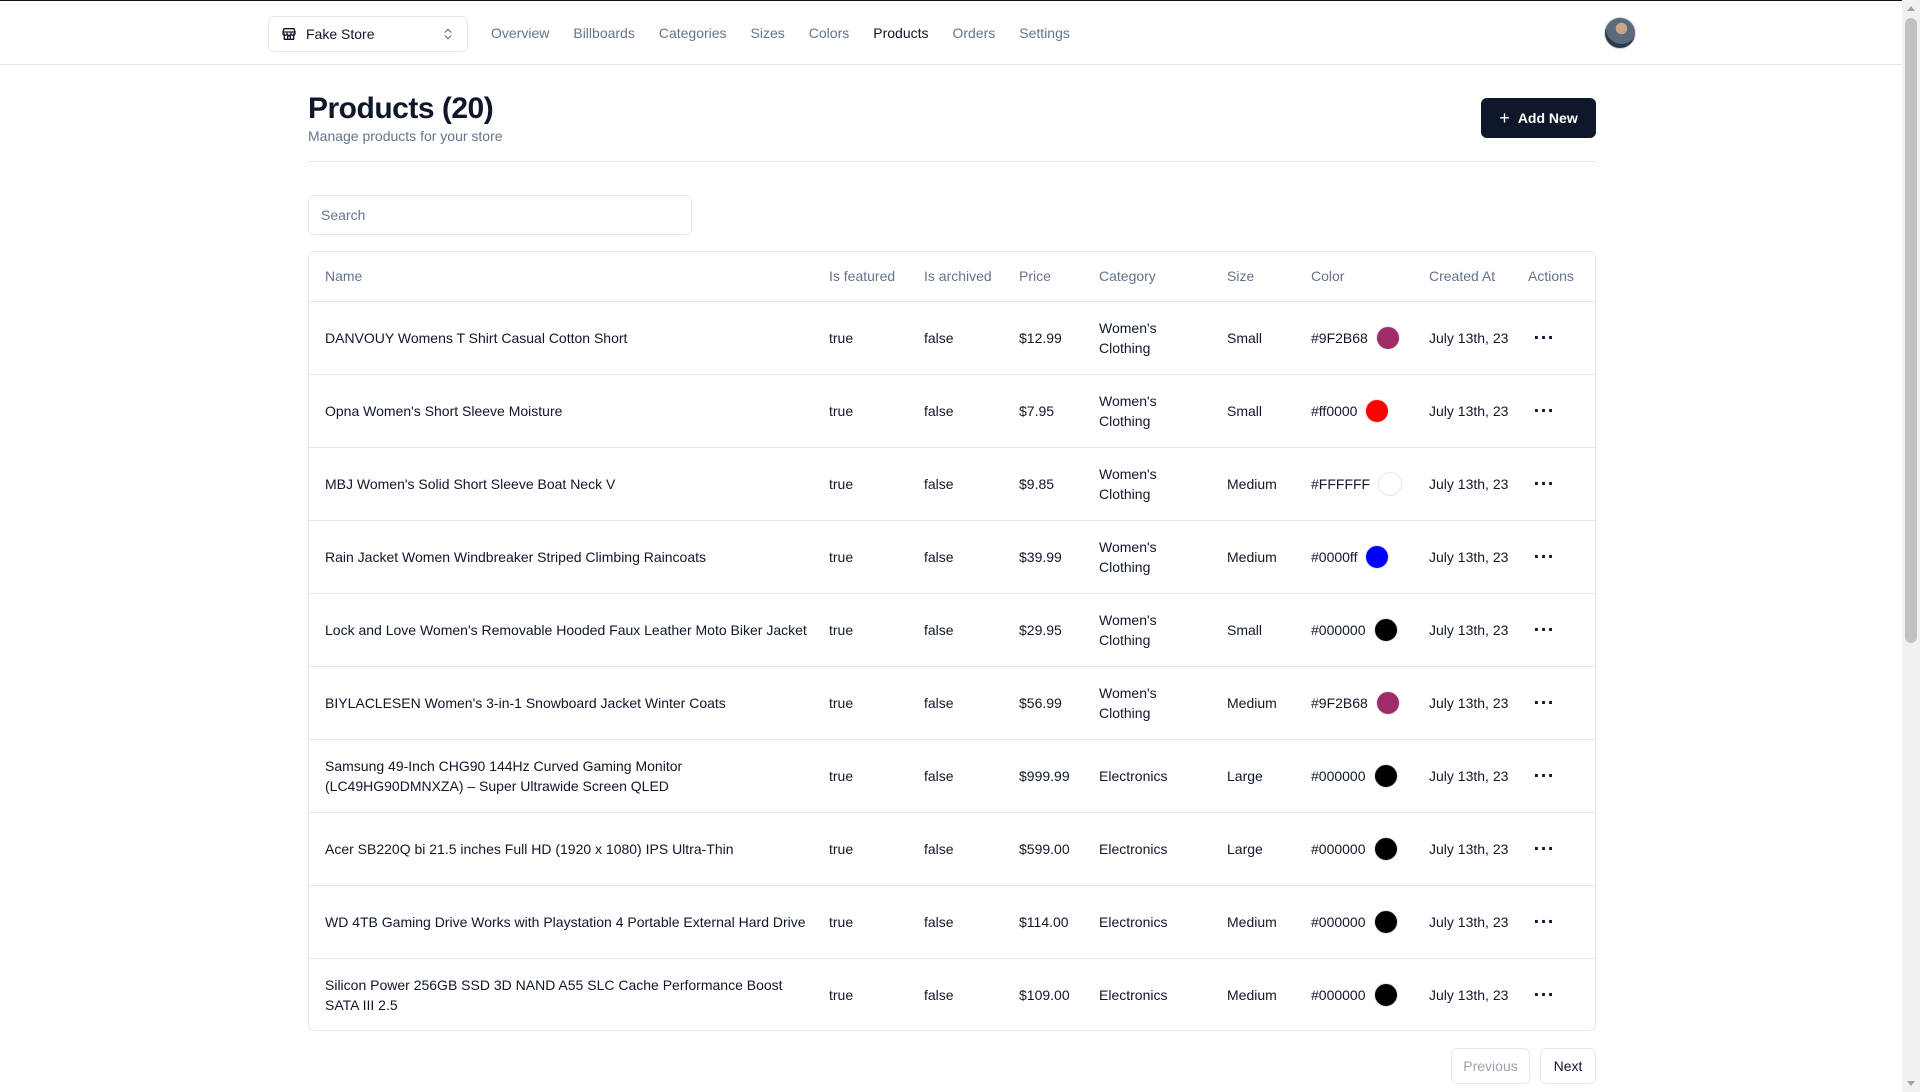  What do you see at coordinates (1338, 848) in the screenshot?
I see `product-color-hex: #000000` at bounding box center [1338, 848].